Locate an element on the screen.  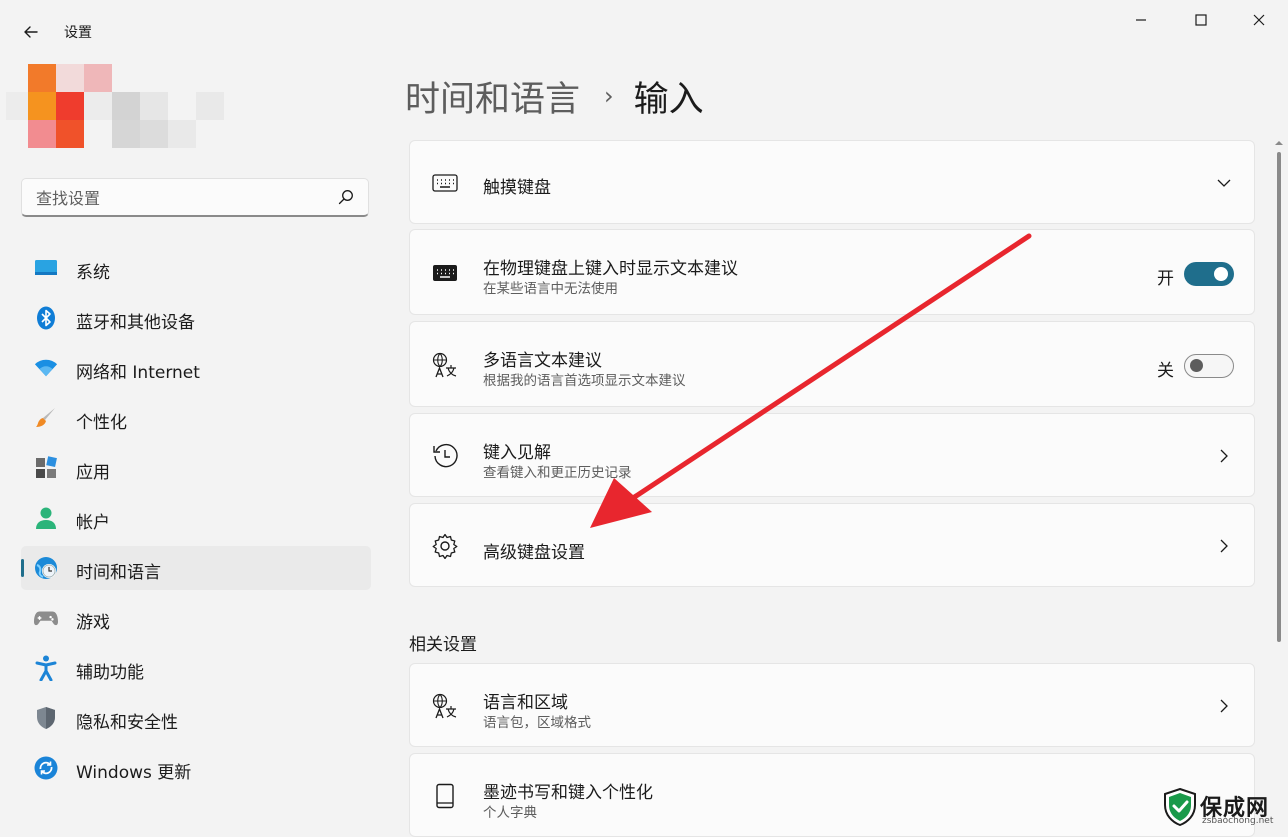
shield-icon is located at coordinates (46, 718).